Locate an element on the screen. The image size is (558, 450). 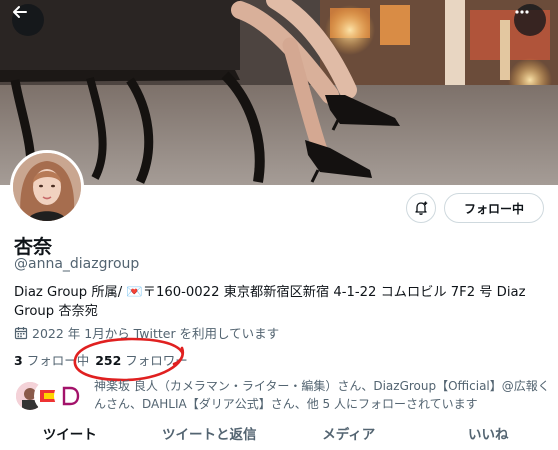
bell-plus-icon is located at coordinates (421, 208).